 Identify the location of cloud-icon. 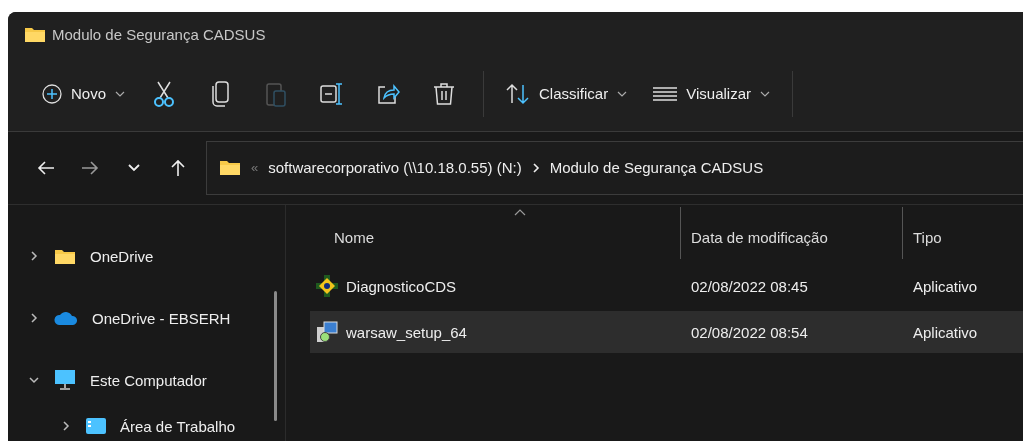
(66, 318).